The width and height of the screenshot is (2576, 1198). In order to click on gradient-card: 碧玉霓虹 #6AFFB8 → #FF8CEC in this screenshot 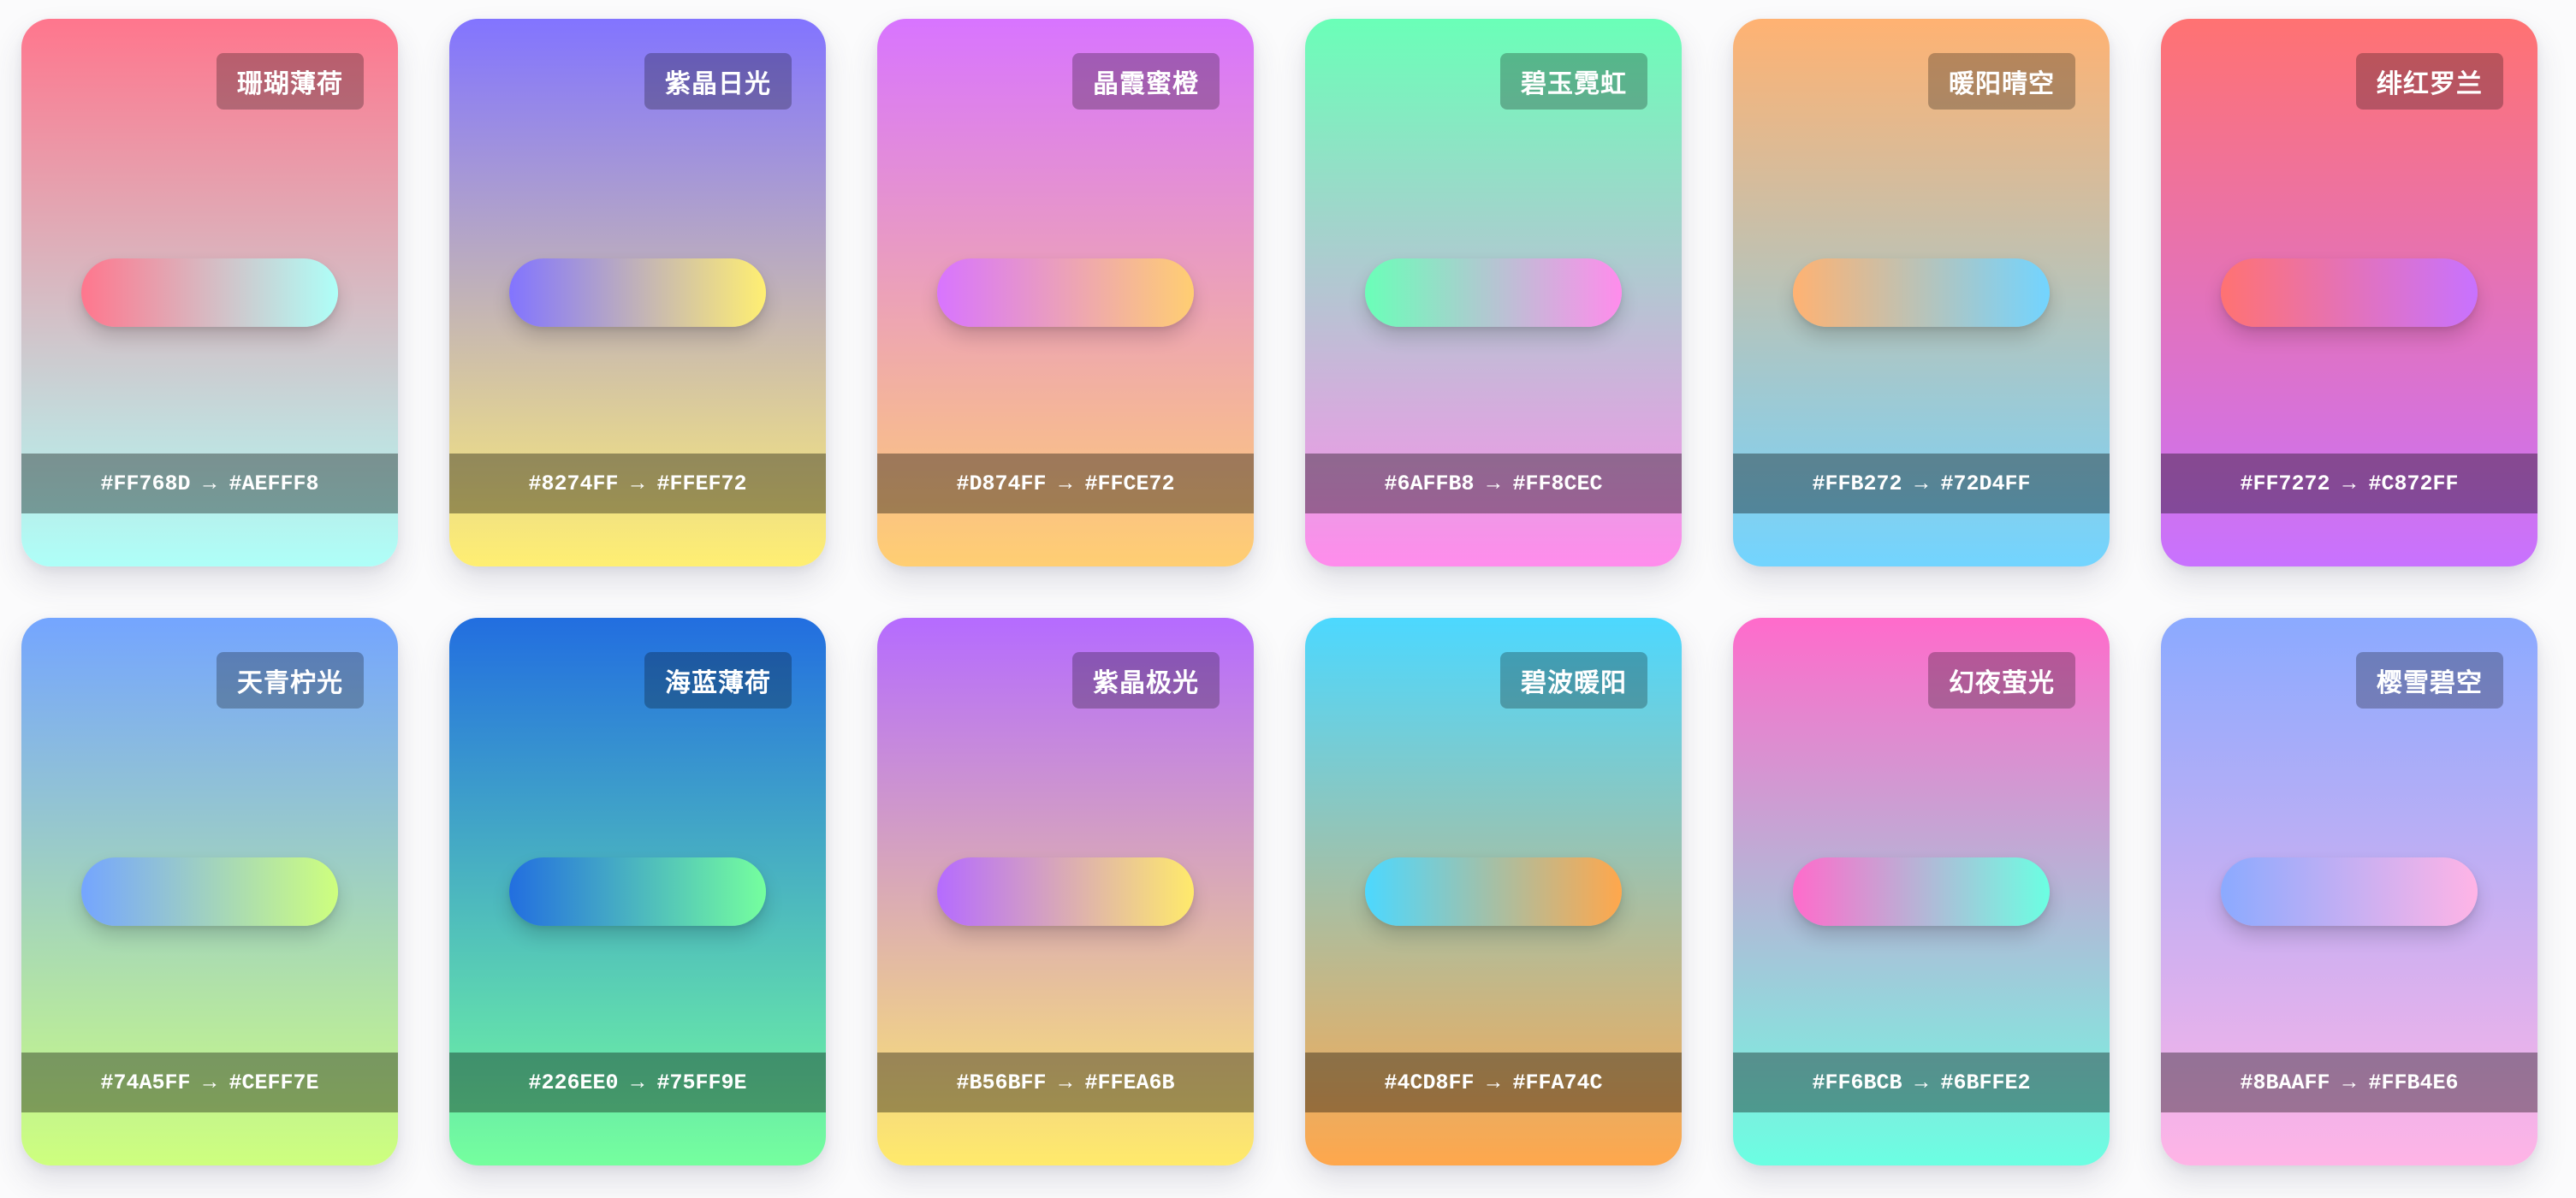, I will do `click(1493, 292)`.